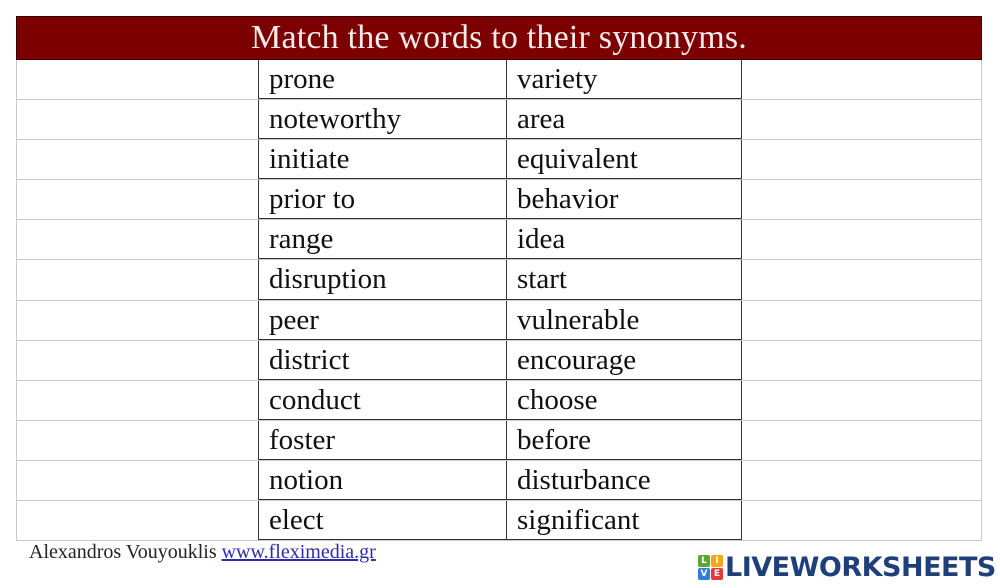  I want to click on table-row: disruption start, so click(499, 280).